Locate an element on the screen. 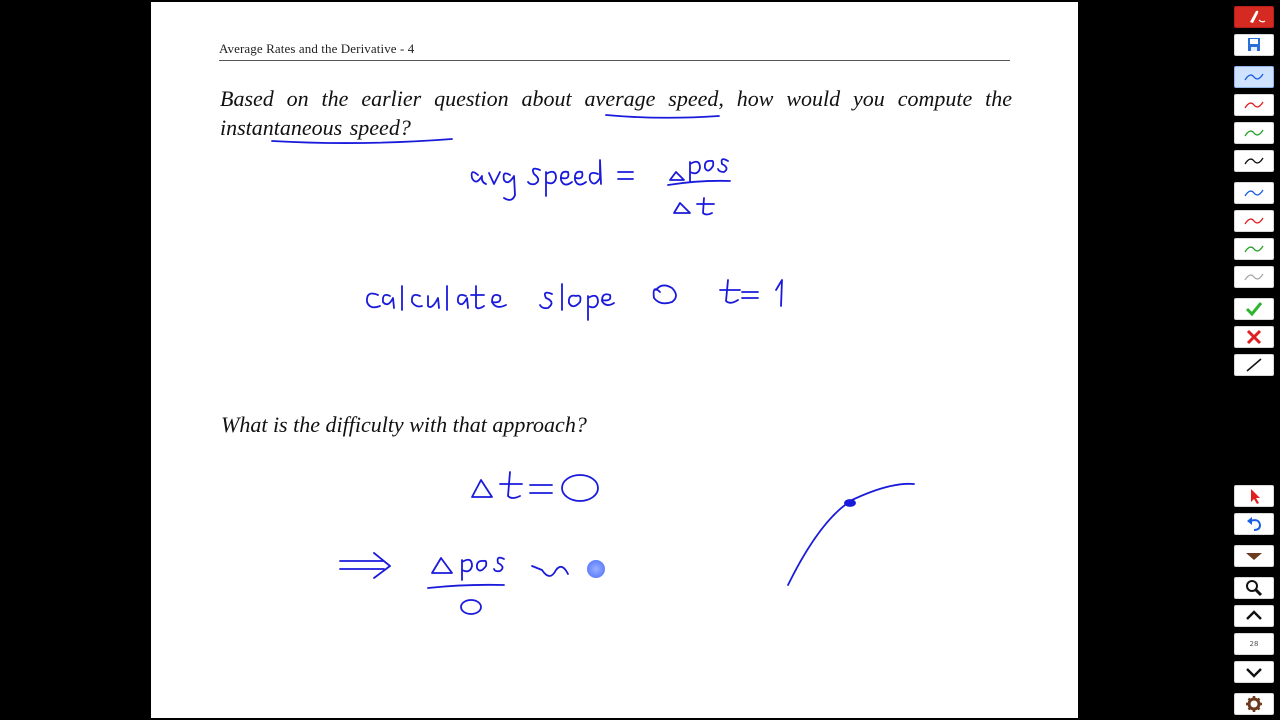  highlighter-gray-icon is located at coordinates (1254, 277).